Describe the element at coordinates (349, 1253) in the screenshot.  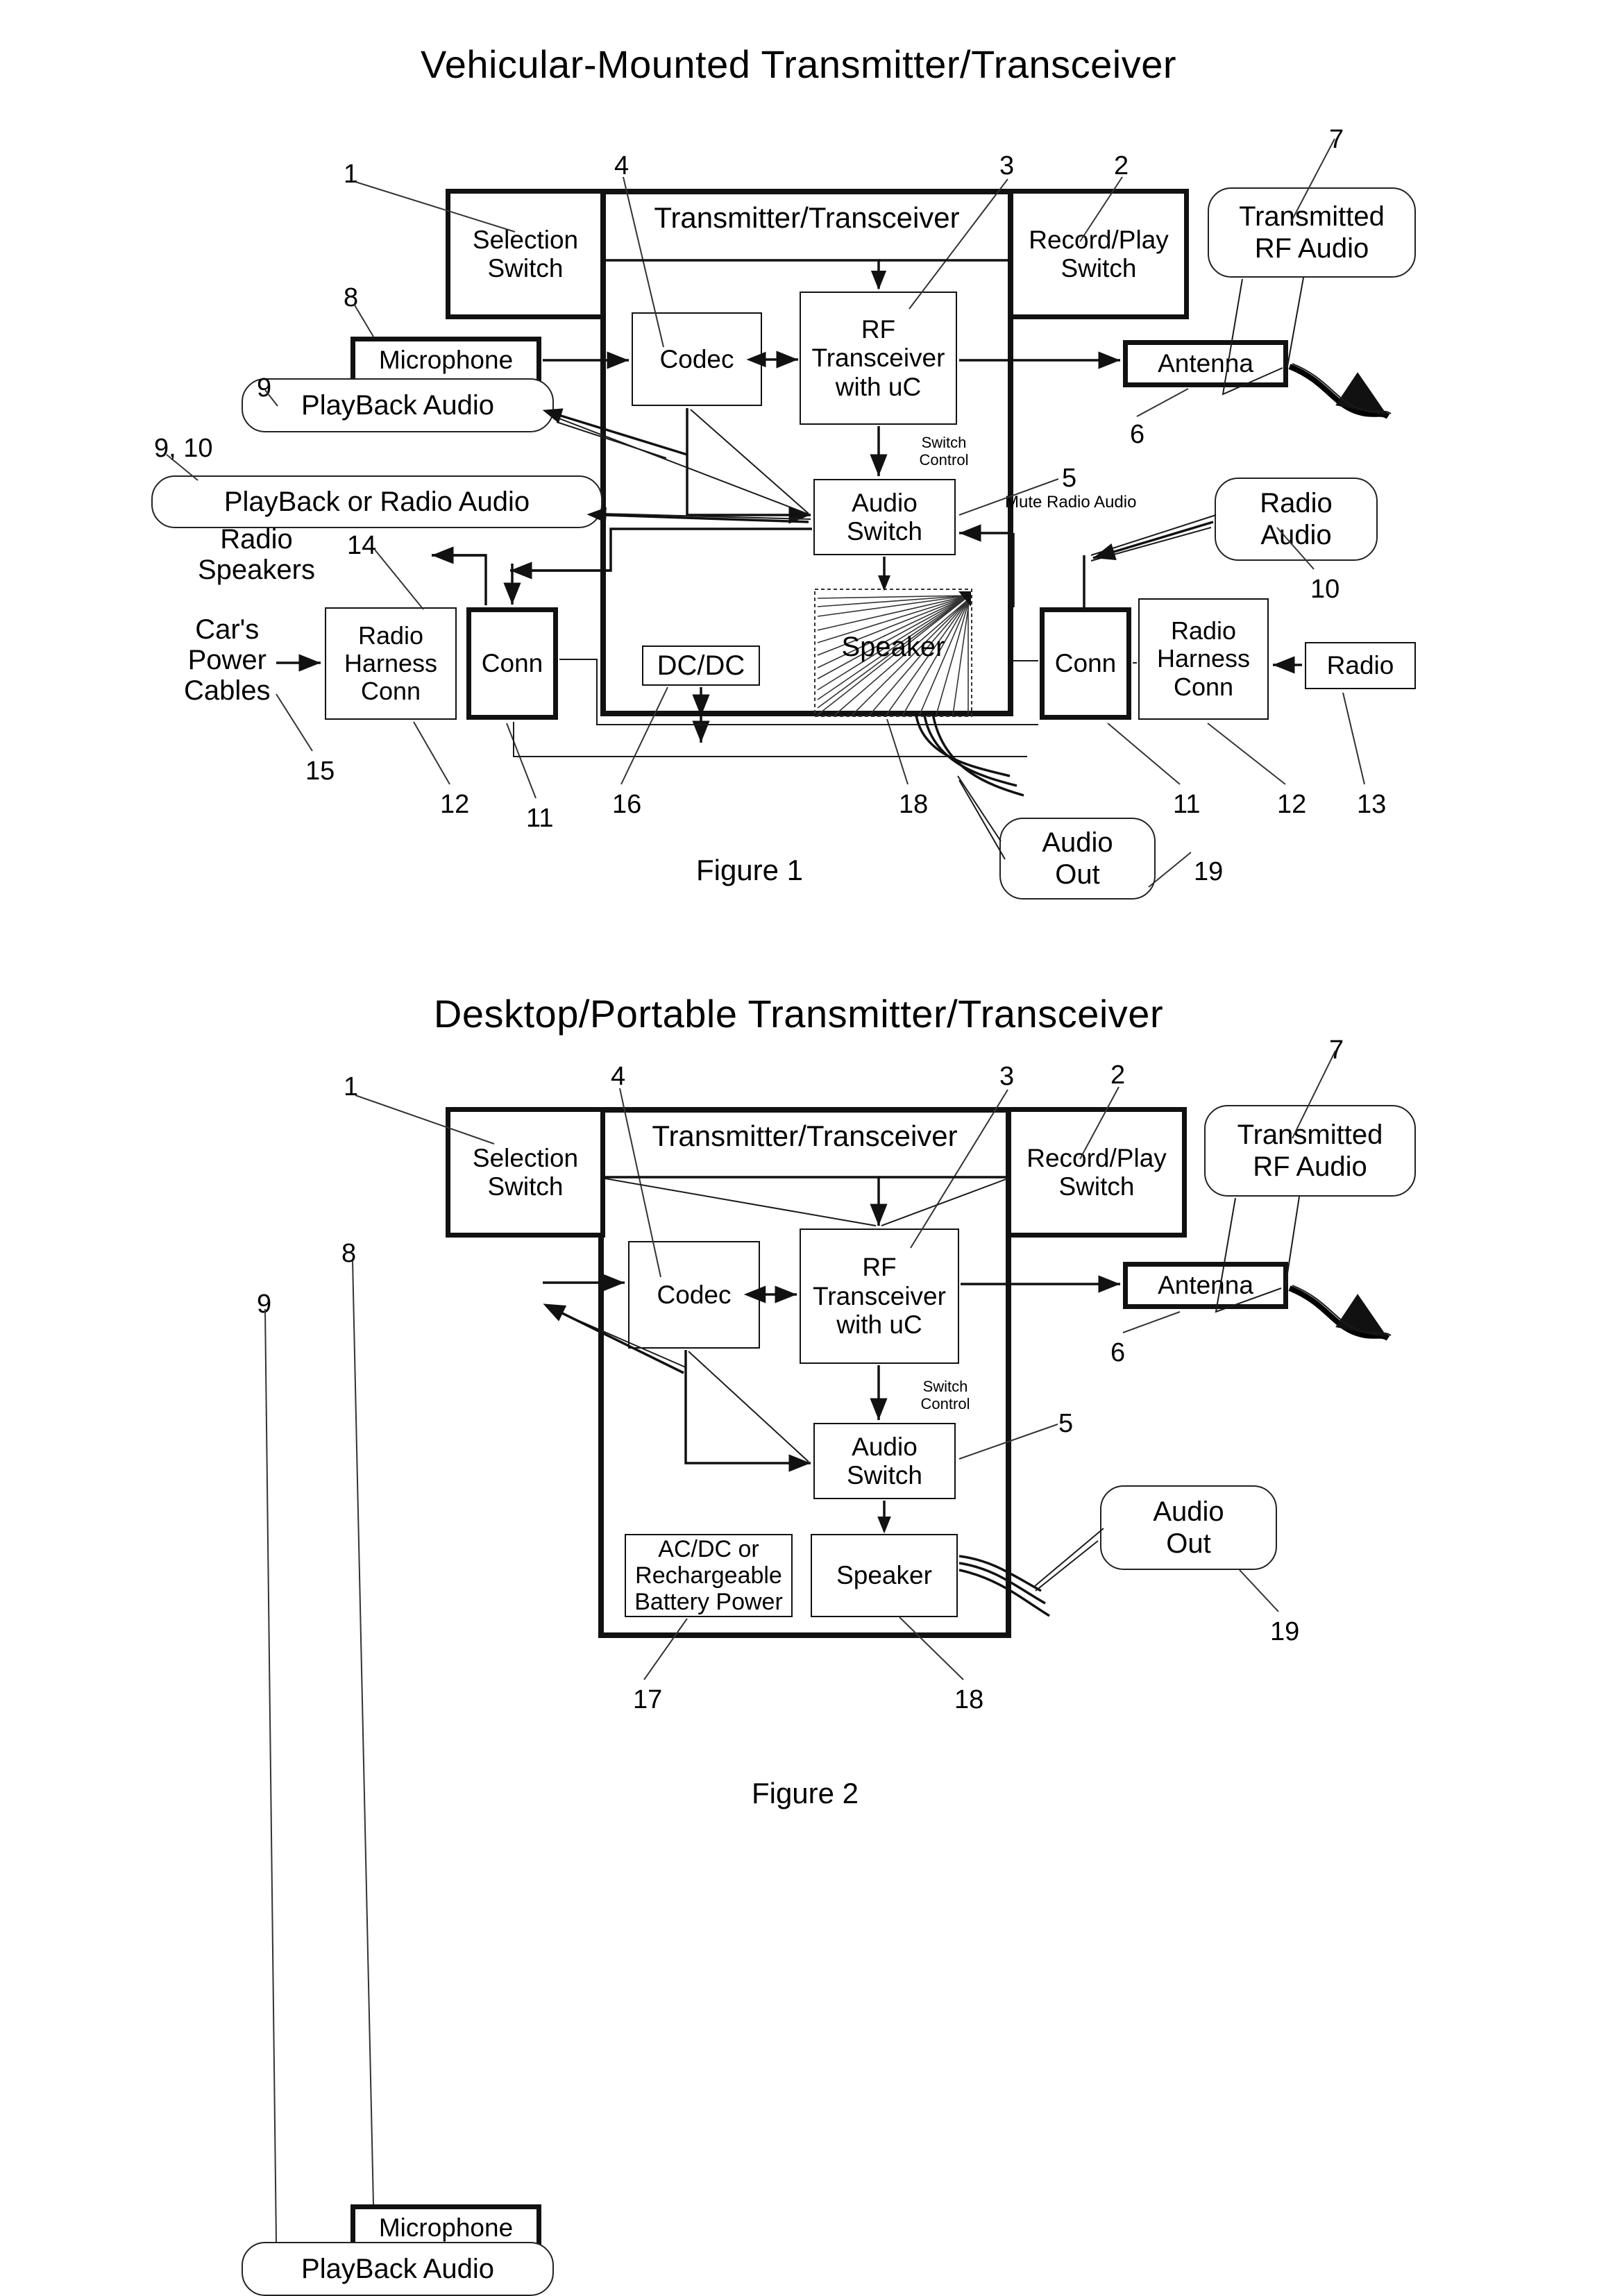
I see `fig2-ref-8: 8` at that location.